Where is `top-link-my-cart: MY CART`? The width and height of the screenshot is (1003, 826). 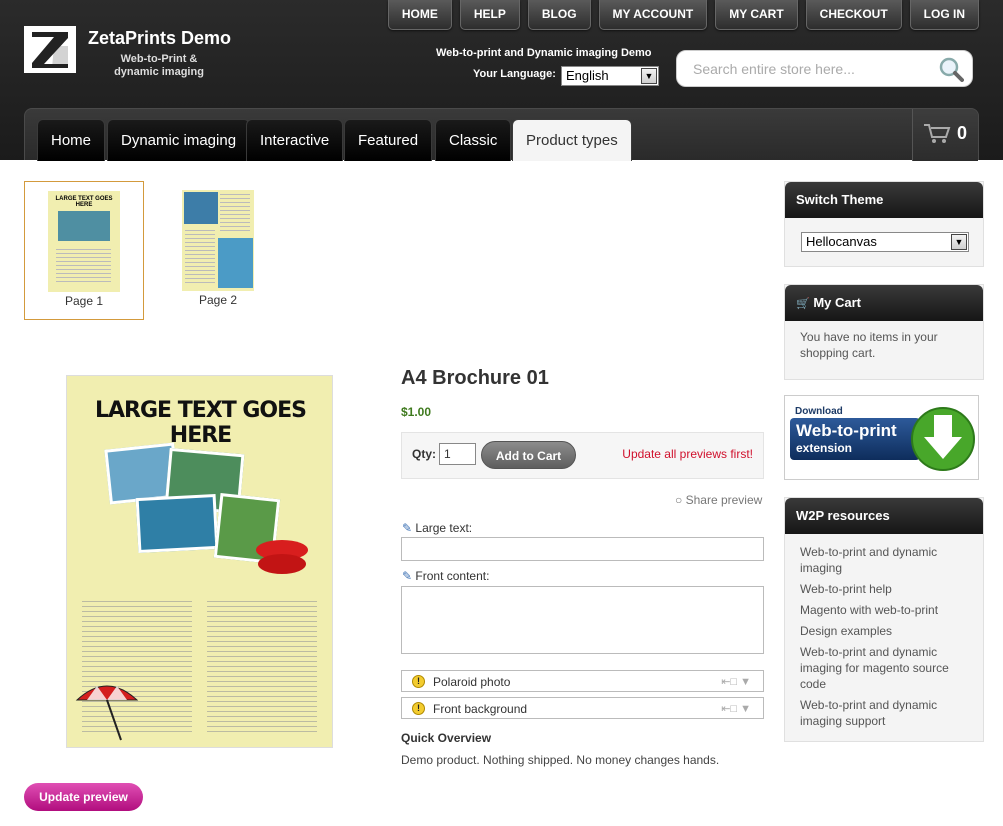
top-link-my-cart: MY CART is located at coordinates (756, 15).